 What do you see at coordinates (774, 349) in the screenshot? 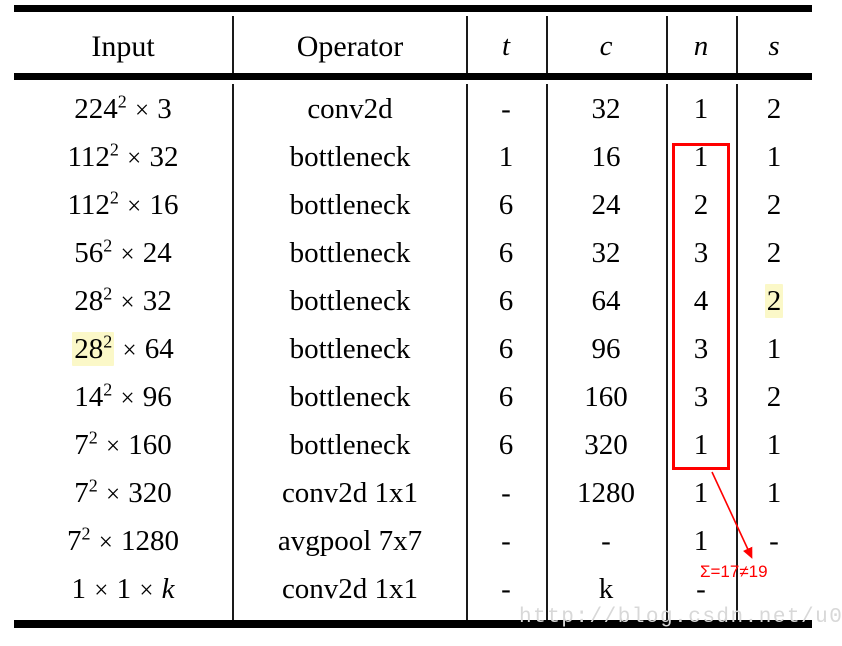
I see `cell-s-row-6: 1` at bounding box center [774, 349].